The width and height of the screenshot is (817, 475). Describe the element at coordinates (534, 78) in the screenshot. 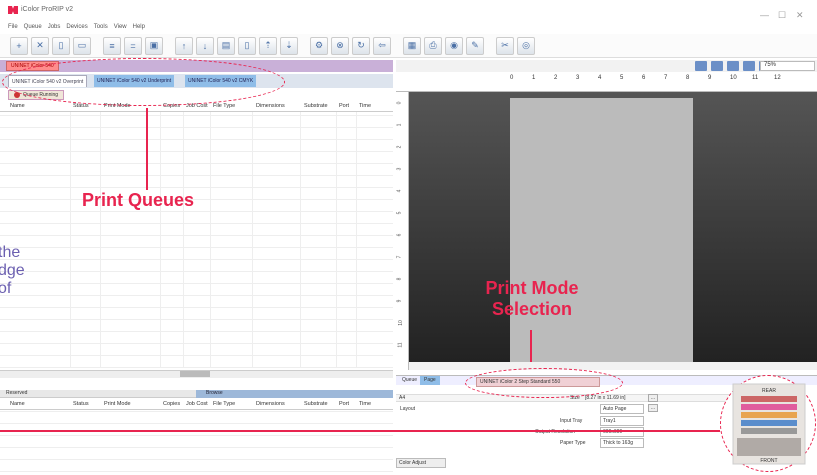

I see `ruler-label: 1` at that location.